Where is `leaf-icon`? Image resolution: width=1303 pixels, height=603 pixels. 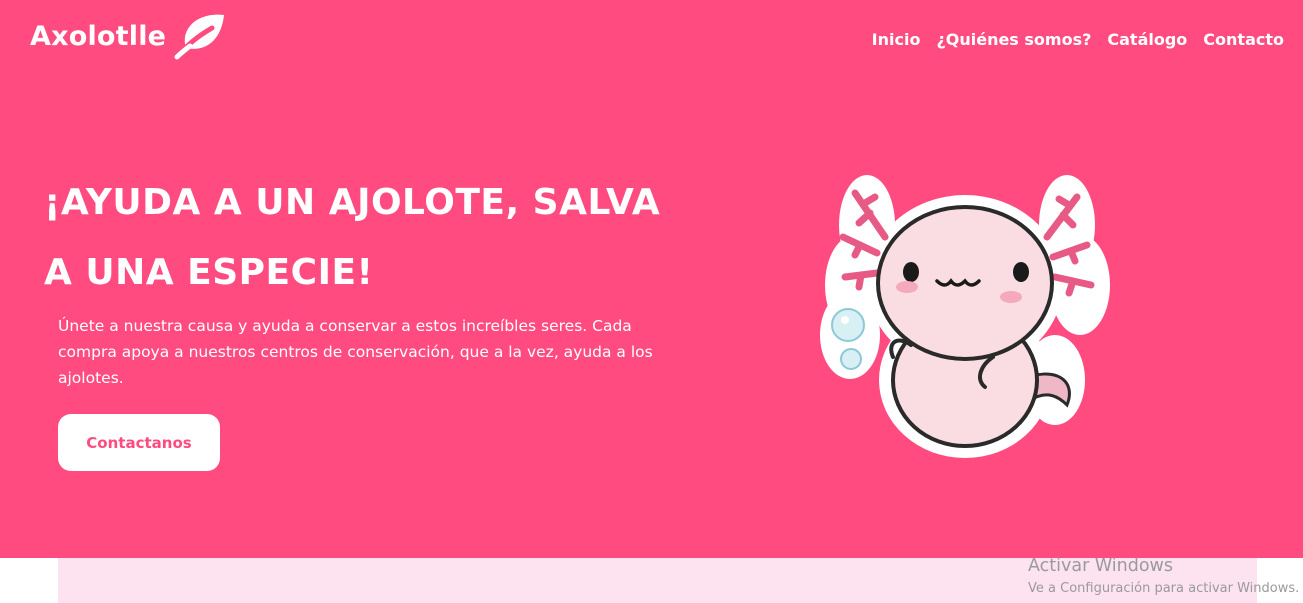 leaf-icon is located at coordinates (199, 37).